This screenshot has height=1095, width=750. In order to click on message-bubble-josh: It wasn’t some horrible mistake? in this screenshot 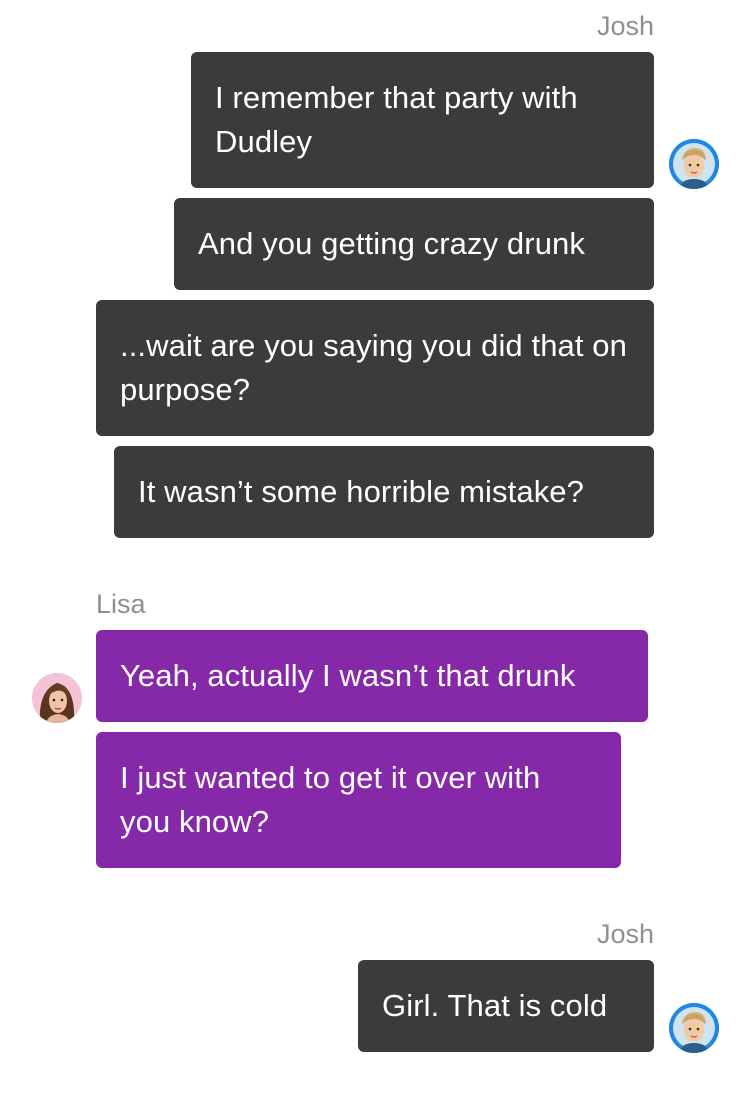, I will do `click(384, 492)`.